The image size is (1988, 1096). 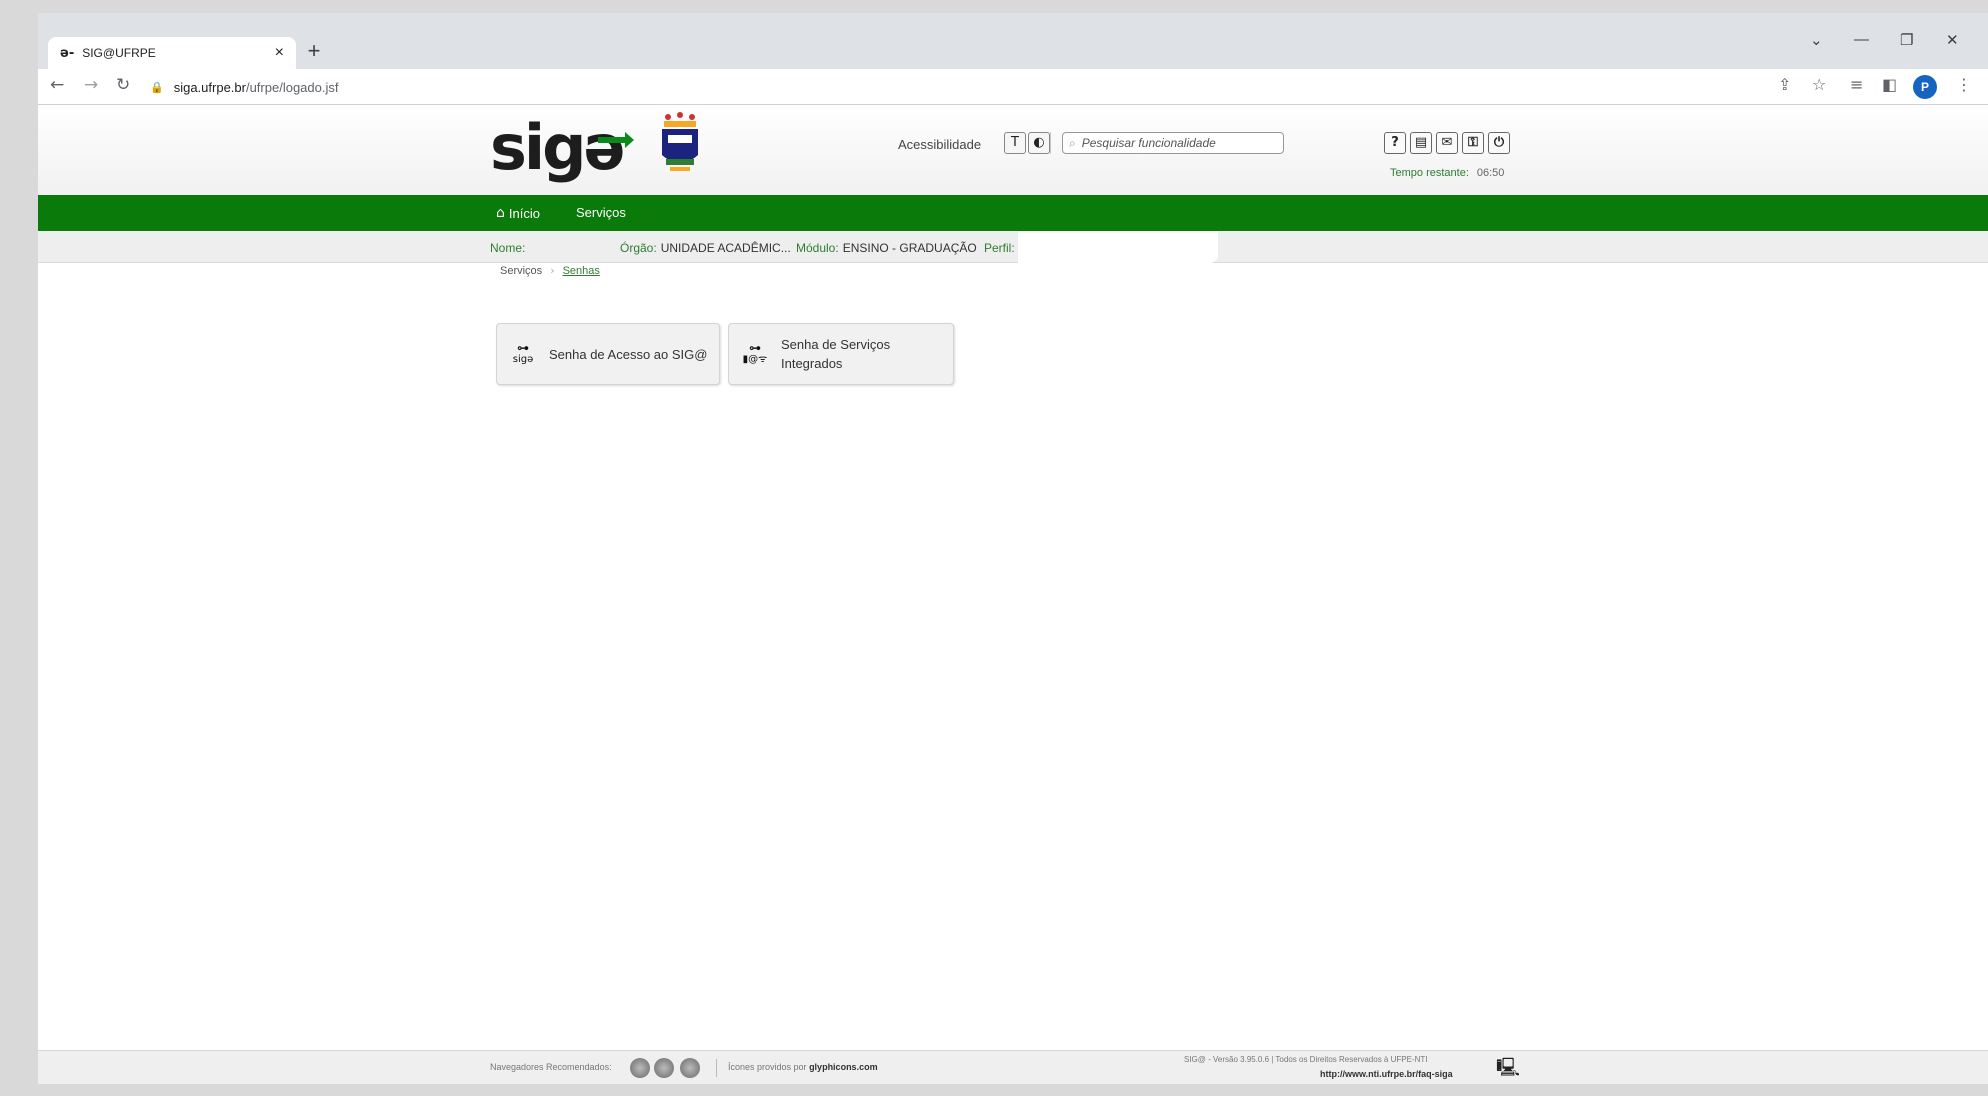 What do you see at coordinates (909, 248) in the screenshot?
I see `modulo-value: ENSINO - GRADUAÇÃO` at bounding box center [909, 248].